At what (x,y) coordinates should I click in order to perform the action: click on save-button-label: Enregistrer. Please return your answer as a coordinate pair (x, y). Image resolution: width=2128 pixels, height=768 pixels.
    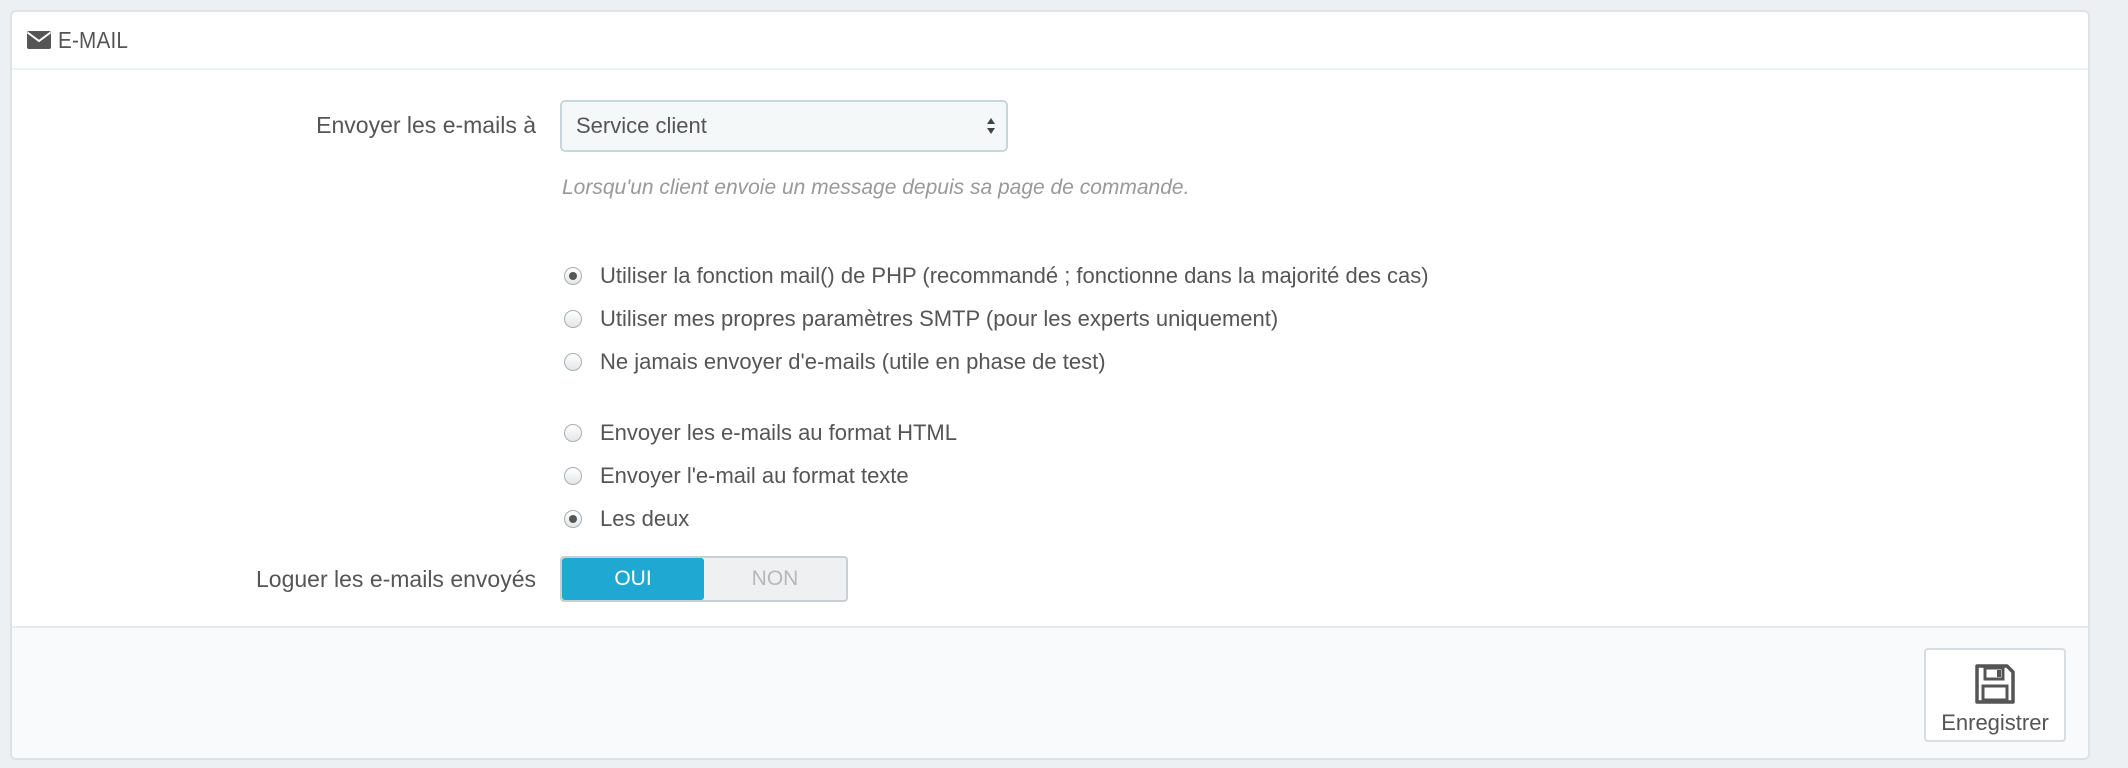
    Looking at the image, I should click on (1995, 722).